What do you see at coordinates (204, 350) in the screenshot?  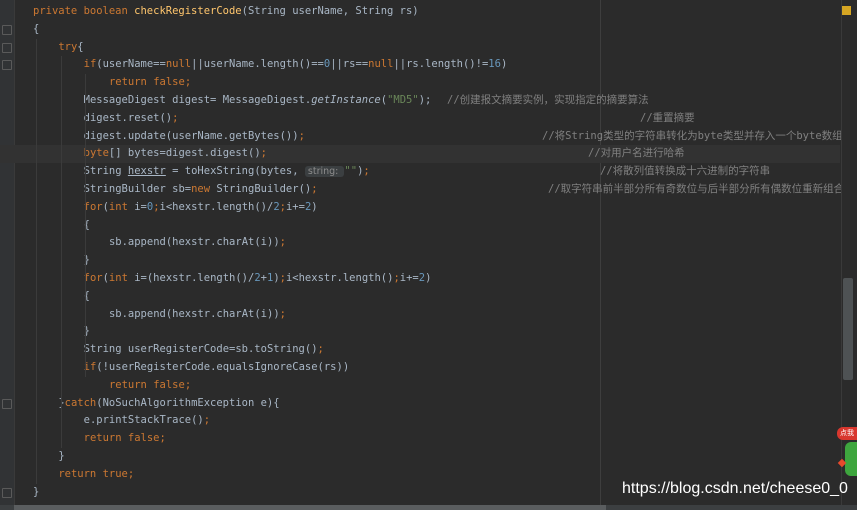 I see `code-text: String userRegisterCode=sb.toString();` at bounding box center [204, 350].